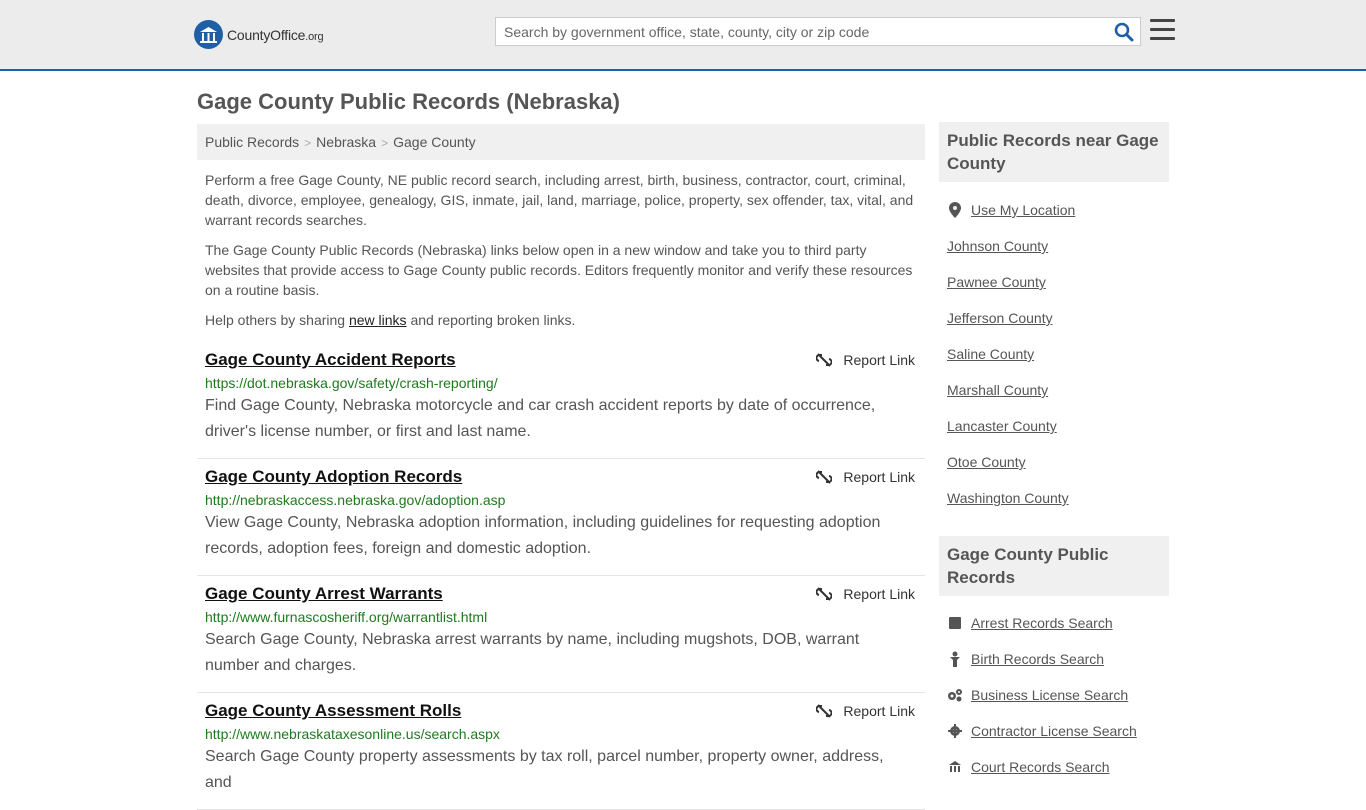  What do you see at coordinates (955, 623) in the screenshot?
I see `arrest-icon` at bounding box center [955, 623].